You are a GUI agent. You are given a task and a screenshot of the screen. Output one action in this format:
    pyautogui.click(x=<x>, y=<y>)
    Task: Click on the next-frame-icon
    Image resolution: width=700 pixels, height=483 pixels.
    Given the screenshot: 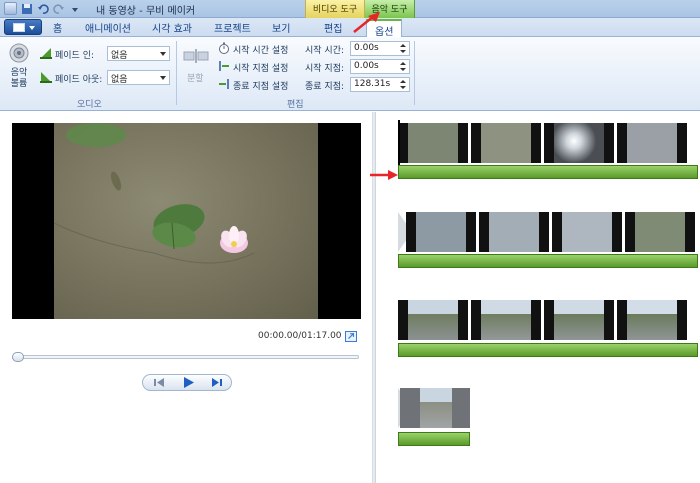 What is the action you would take?
    pyautogui.click(x=217, y=382)
    